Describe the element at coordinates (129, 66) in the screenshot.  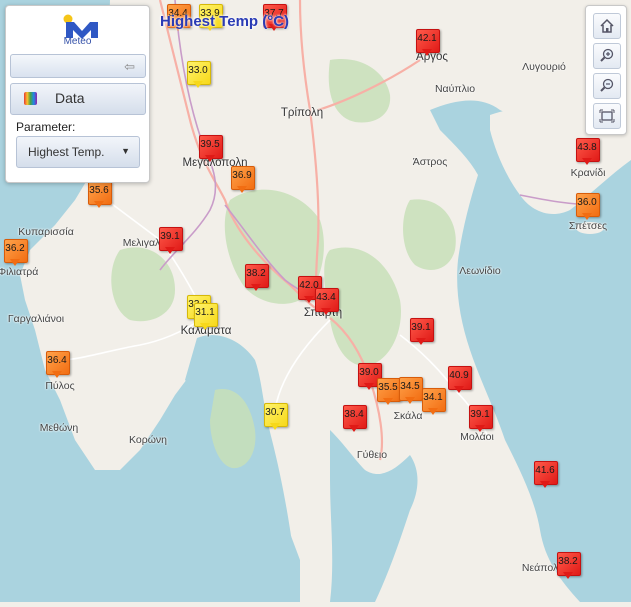
I see `arrow-left-icon: ⇦` at that location.